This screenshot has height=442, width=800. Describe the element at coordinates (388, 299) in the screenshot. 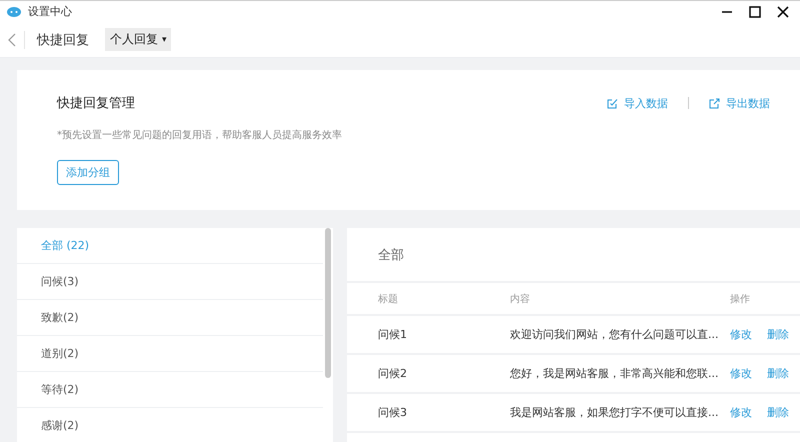

I see `column-header: 标题` at that location.